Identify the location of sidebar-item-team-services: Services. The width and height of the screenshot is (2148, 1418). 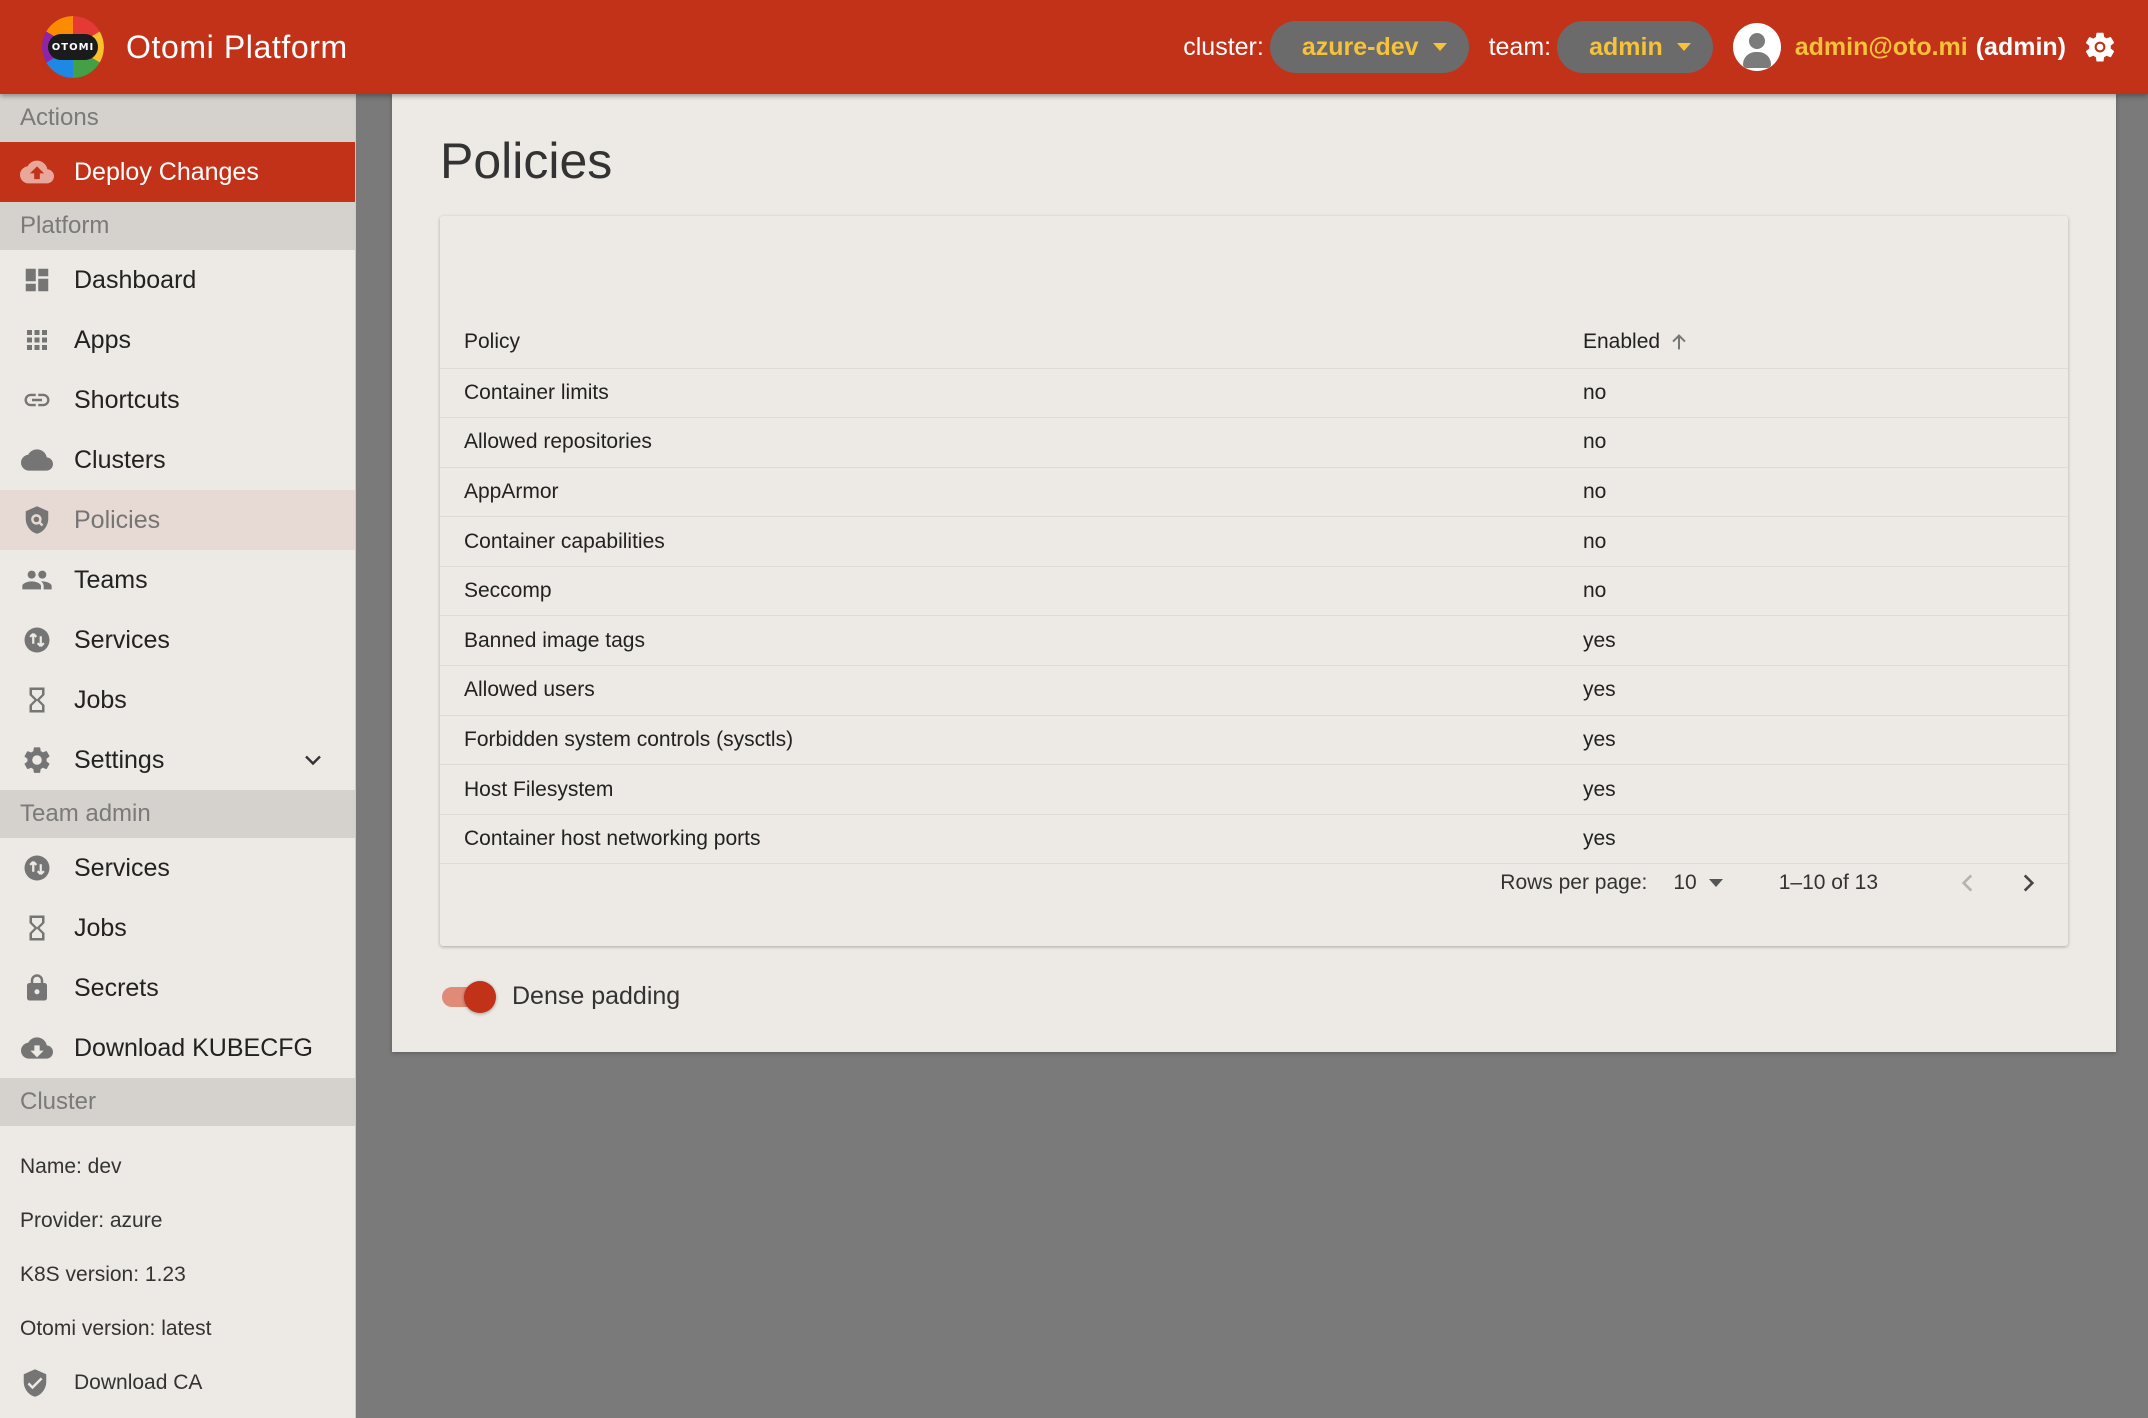
(177, 868).